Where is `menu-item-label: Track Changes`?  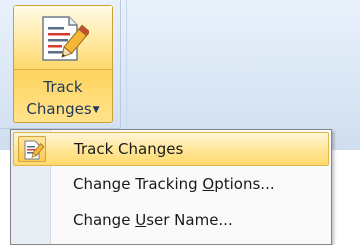
menu-item-label: Track Changes is located at coordinates (129, 149).